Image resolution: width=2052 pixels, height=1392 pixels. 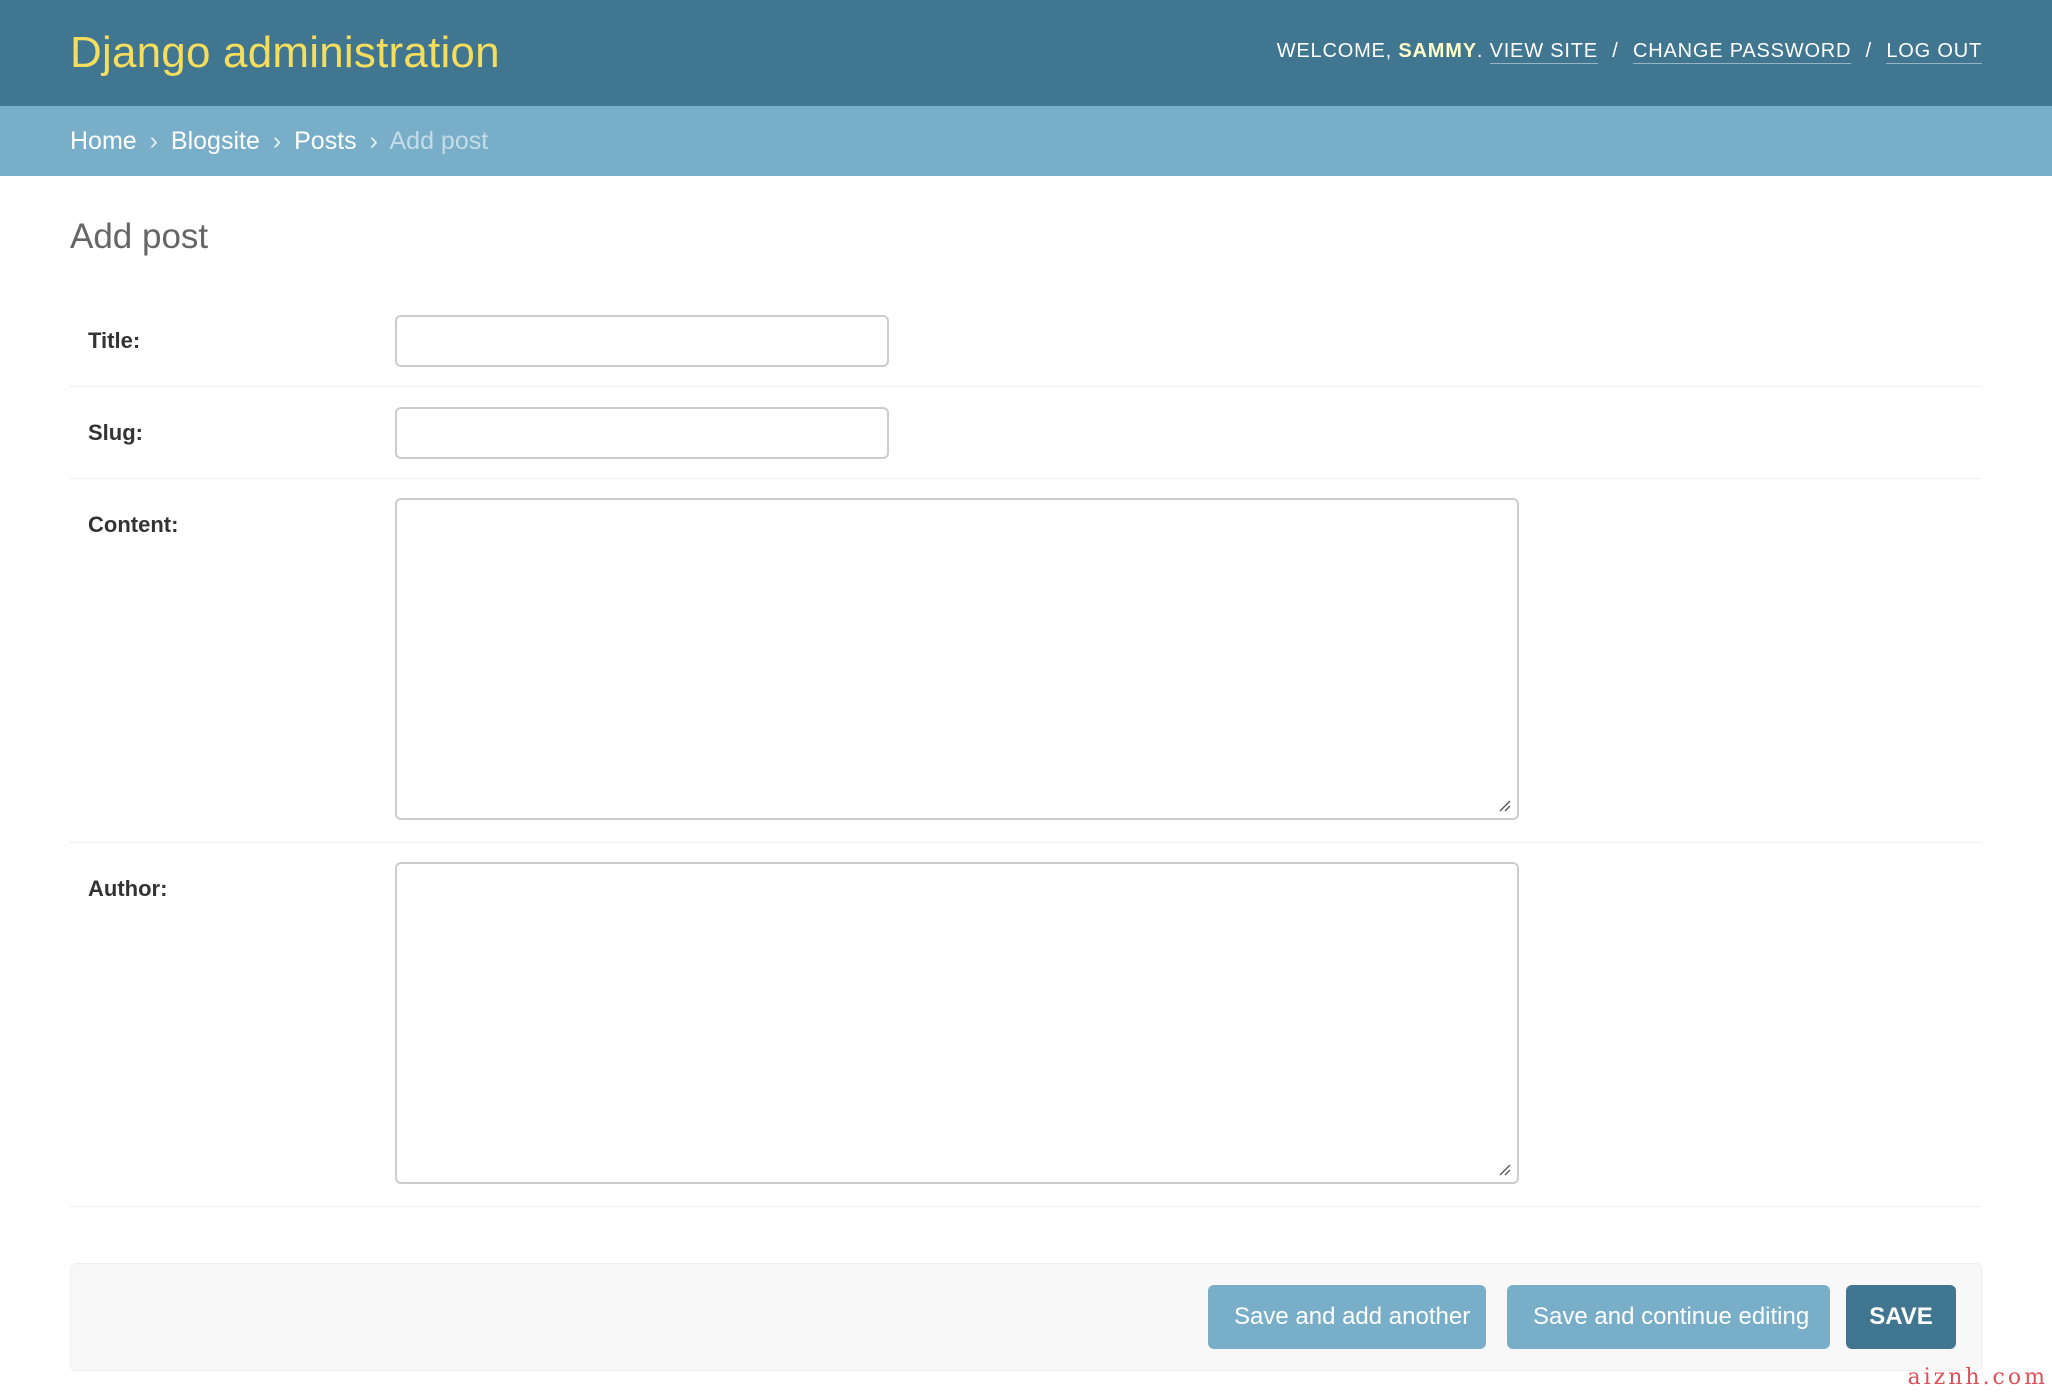 I want to click on title-label: Title:, so click(x=114, y=340).